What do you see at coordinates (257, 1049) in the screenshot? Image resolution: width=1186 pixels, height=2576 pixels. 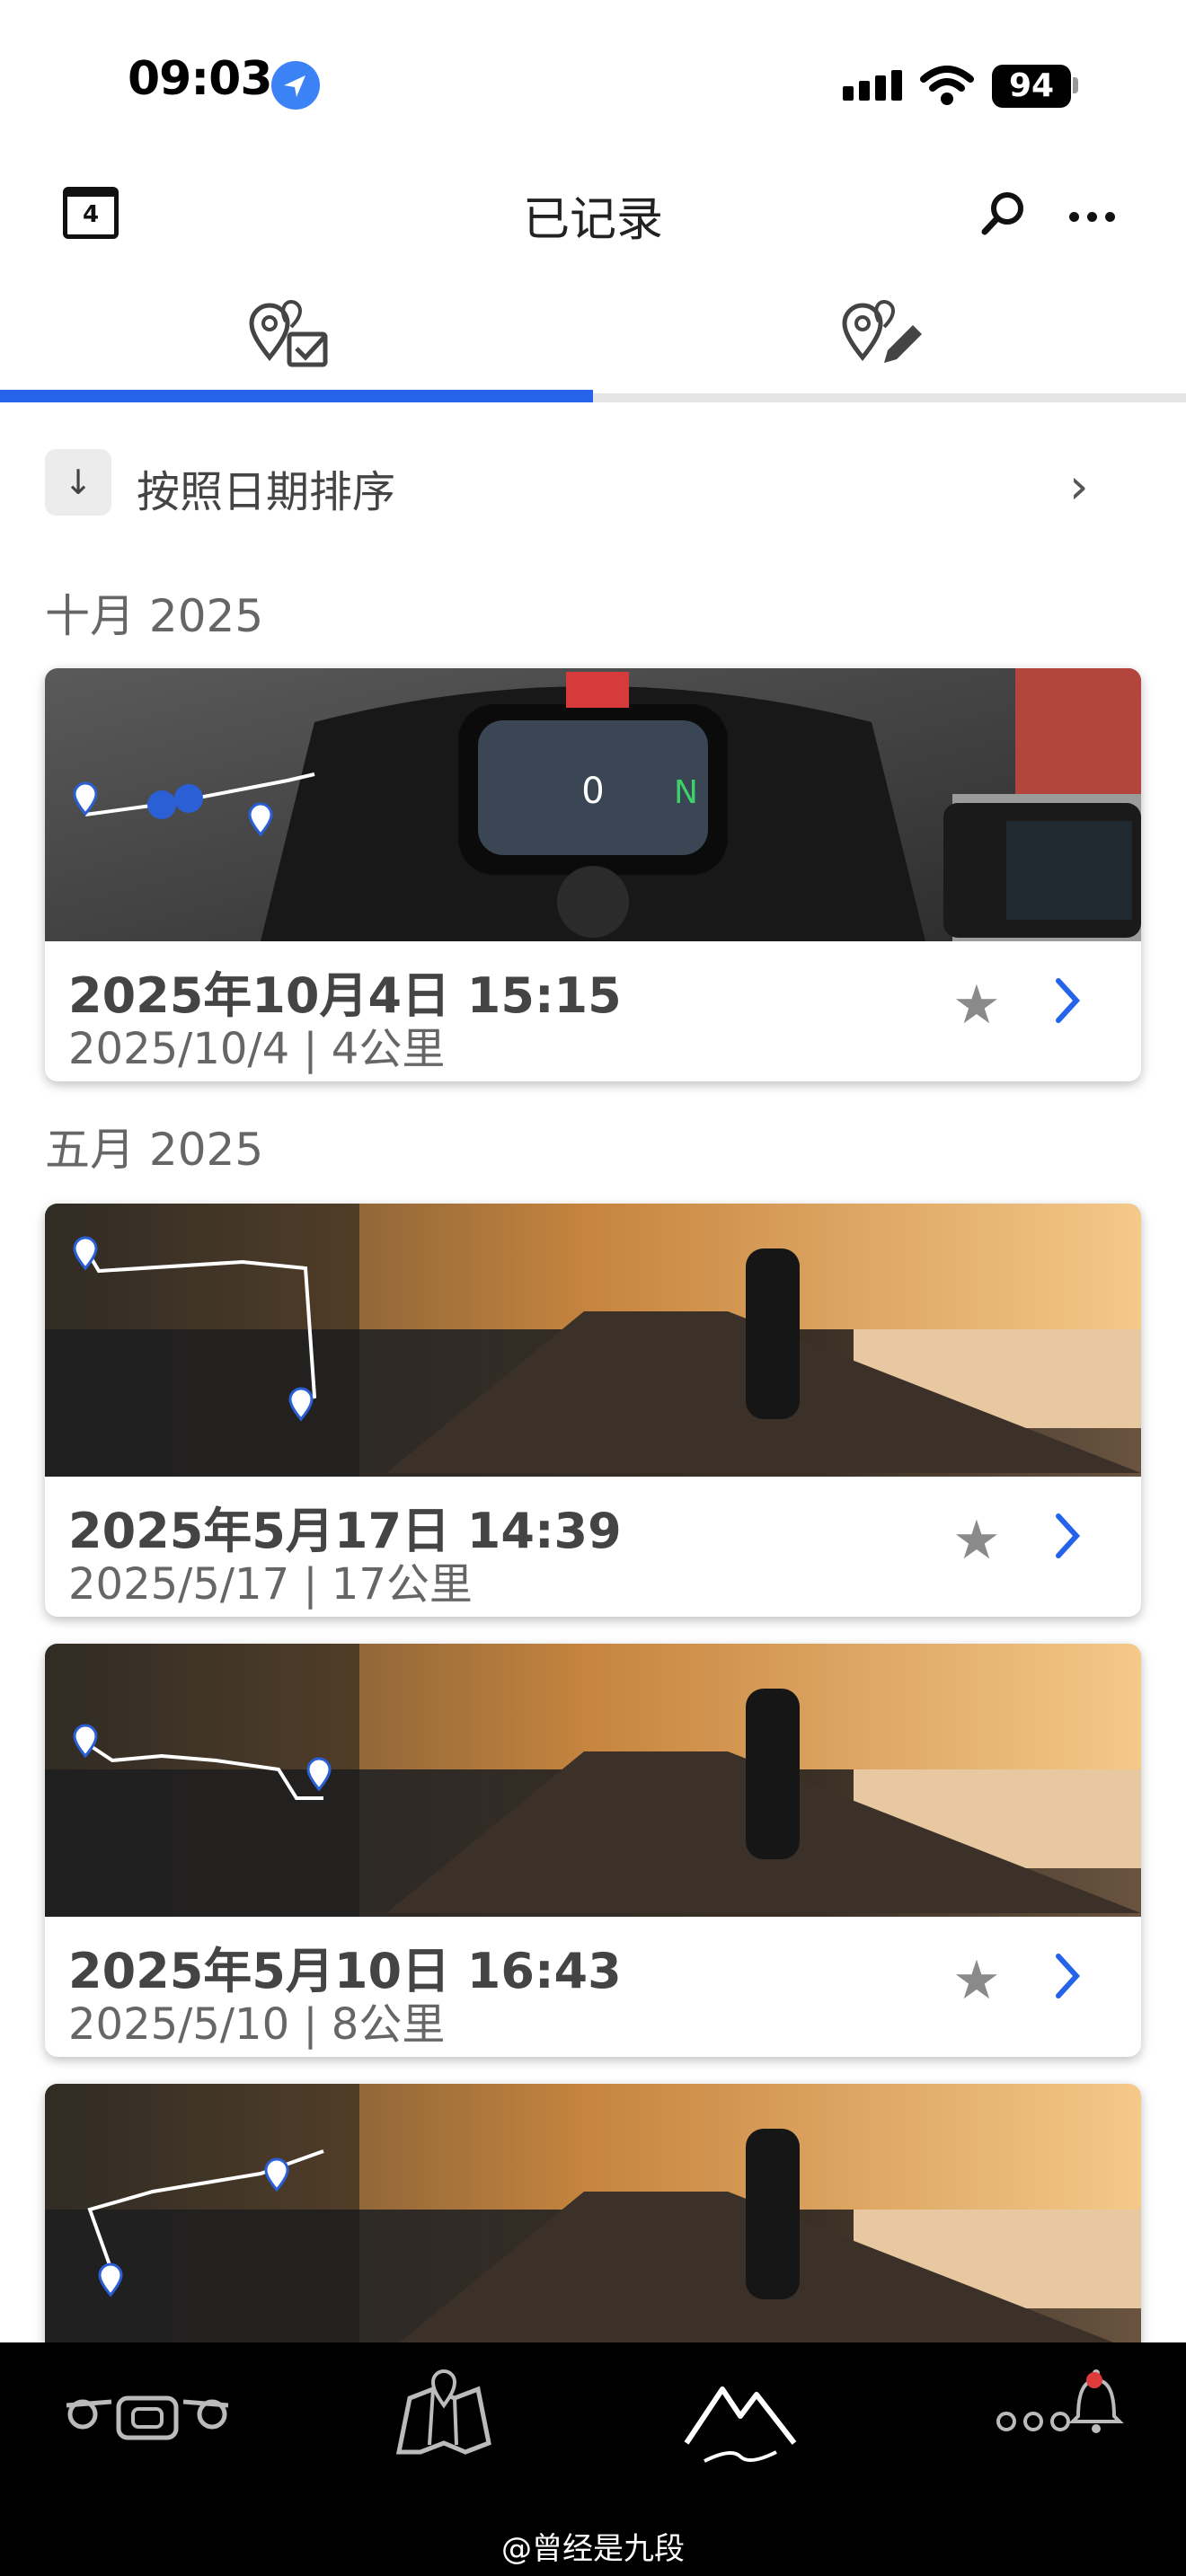 I see `ride-summary: 2025/10/4 | 4公里` at bounding box center [257, 1049].